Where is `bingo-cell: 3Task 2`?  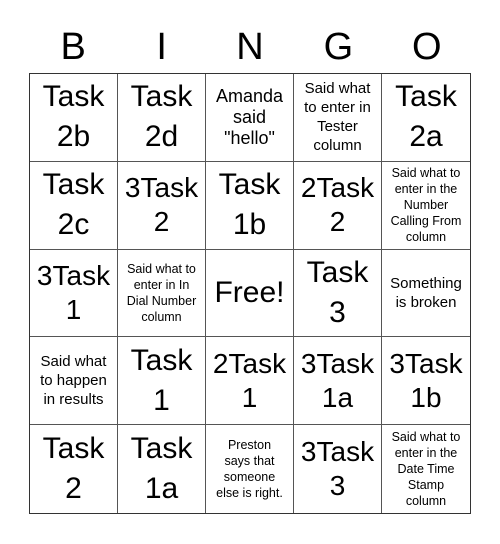
bingo-cell: 3Task 2 is located at coordinates (162, 205).